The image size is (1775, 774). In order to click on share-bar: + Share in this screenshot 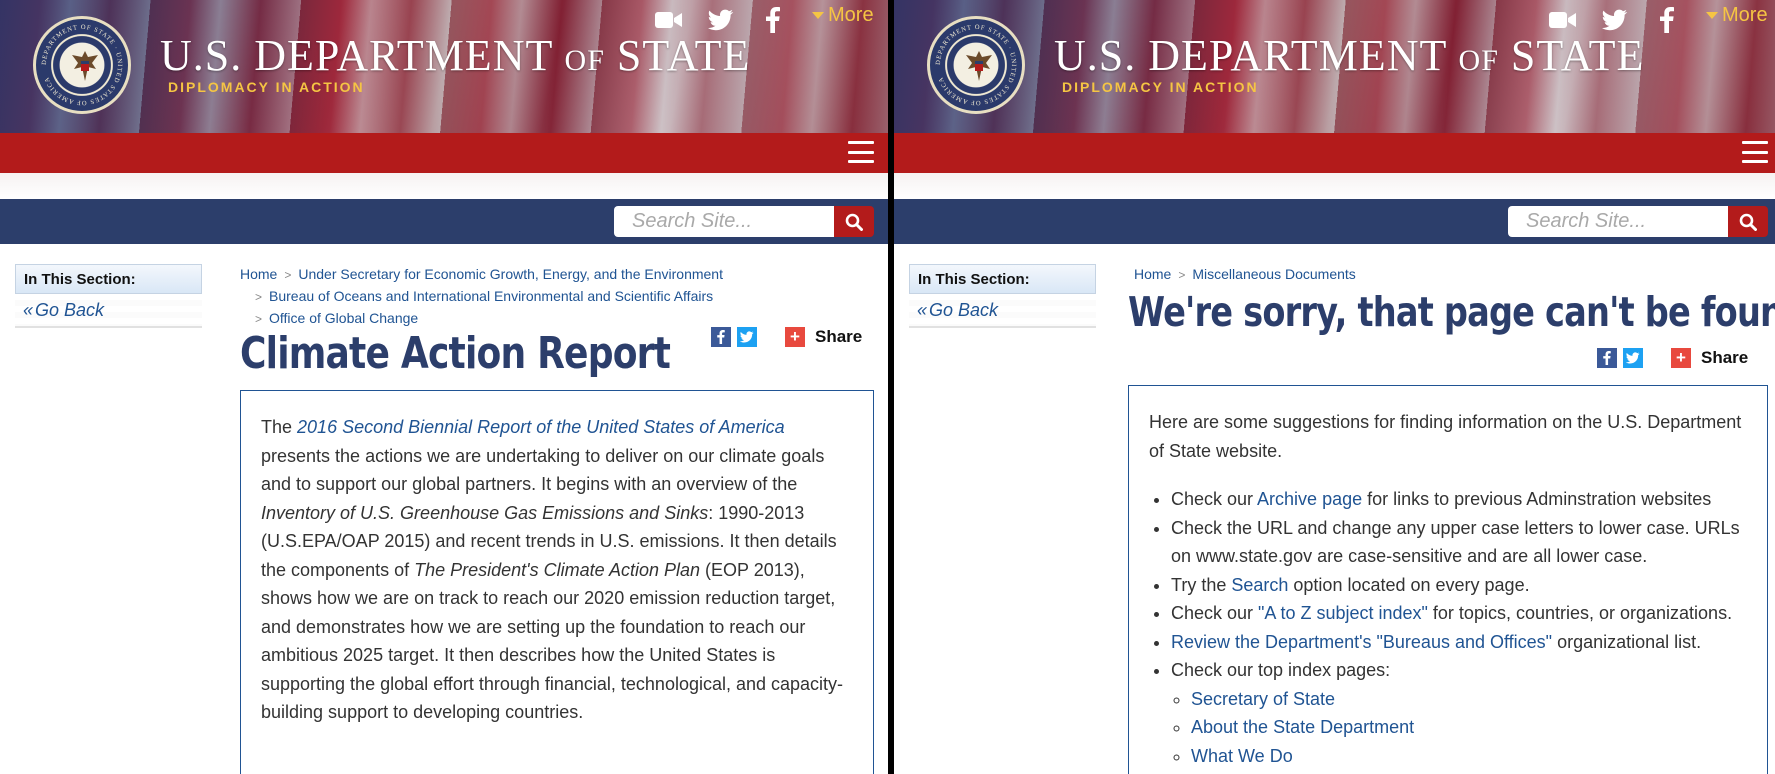, I will do `click(786, 337)`.